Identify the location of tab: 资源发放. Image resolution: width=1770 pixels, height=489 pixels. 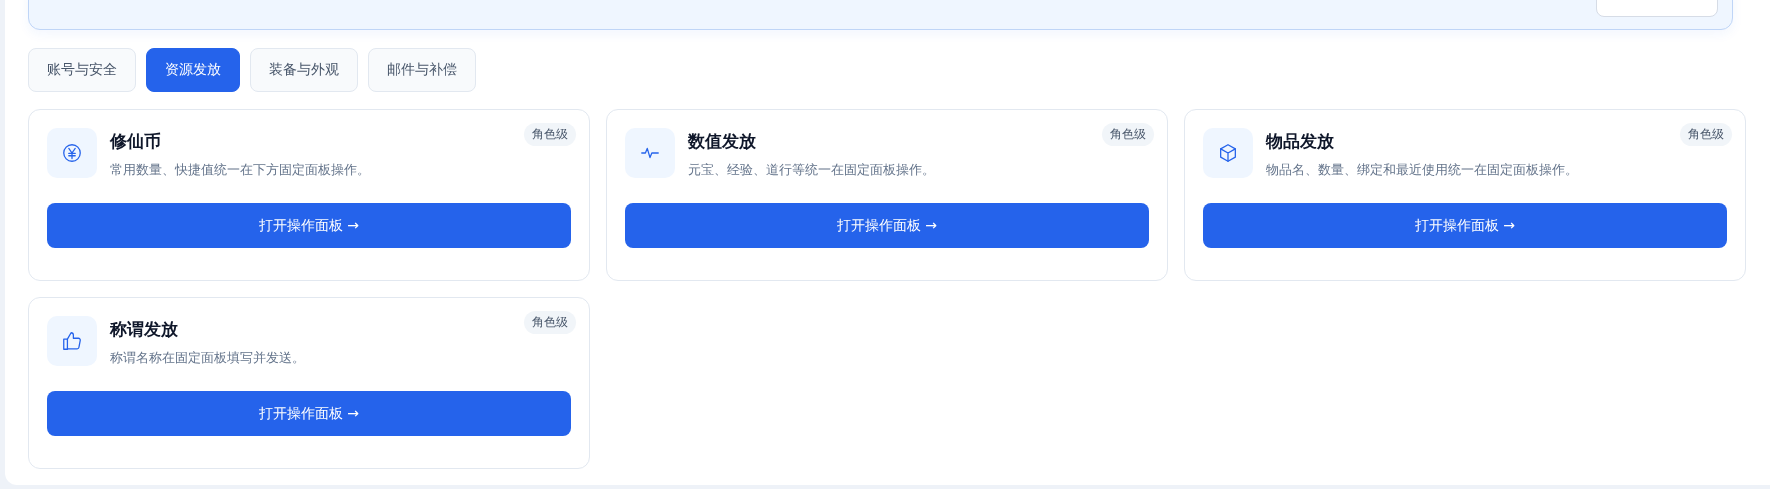
(193, 70).